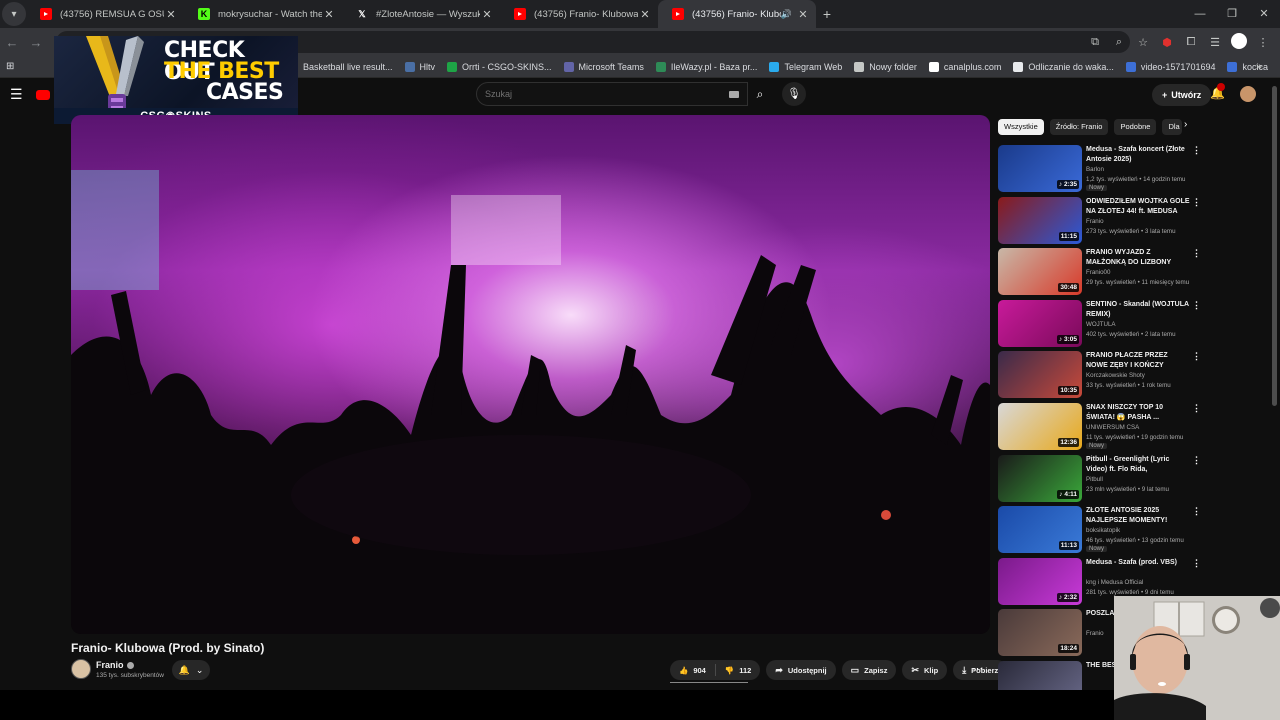 Image resolution: width=1280 pixels, height=720 pixels. I want to click on cast-icon: ⧉, so click(1095, 42).